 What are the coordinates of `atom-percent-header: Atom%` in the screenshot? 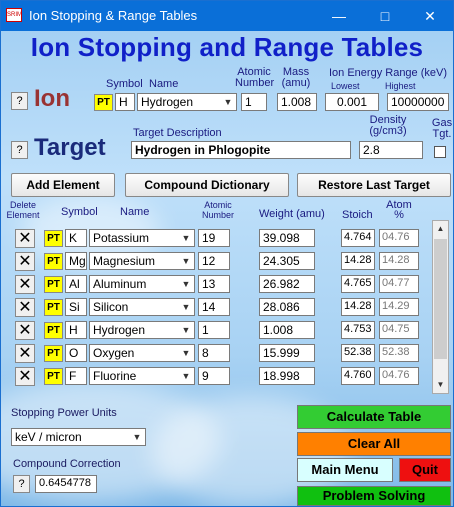 It's located at (399, 210).